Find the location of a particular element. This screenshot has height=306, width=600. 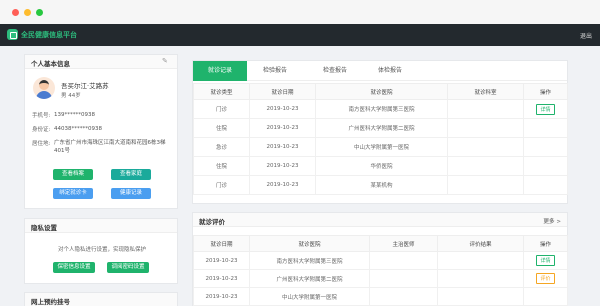

col-header: 主治医师 is located at coordinates (403, 243).